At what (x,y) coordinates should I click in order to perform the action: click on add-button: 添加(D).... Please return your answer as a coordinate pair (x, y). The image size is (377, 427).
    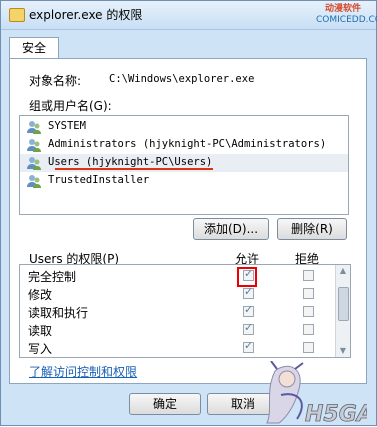
    Looking at the image, I should click on (231, 229).